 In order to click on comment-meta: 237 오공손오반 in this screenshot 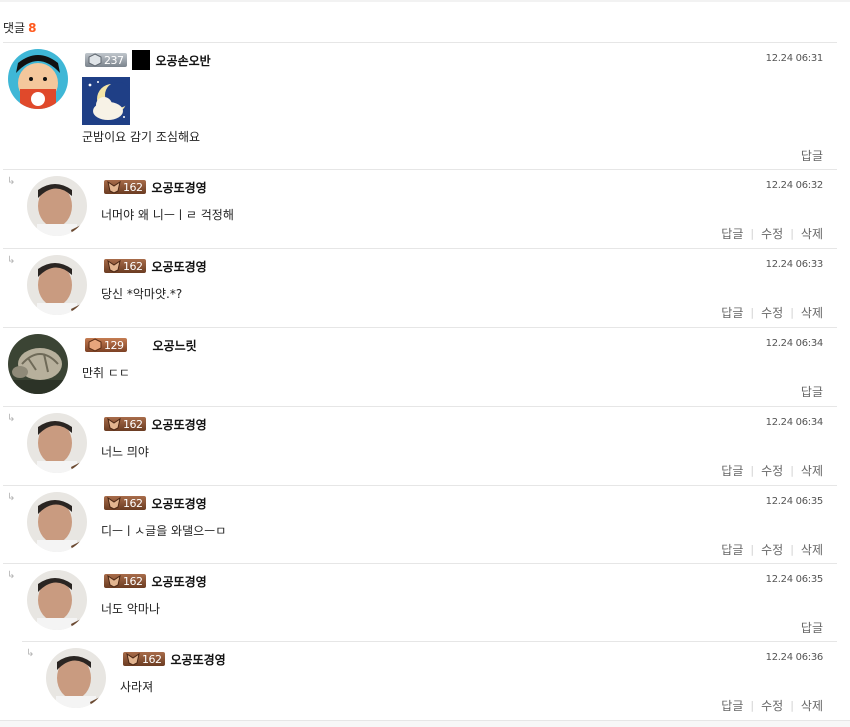, I will do `click(148, 60)`.